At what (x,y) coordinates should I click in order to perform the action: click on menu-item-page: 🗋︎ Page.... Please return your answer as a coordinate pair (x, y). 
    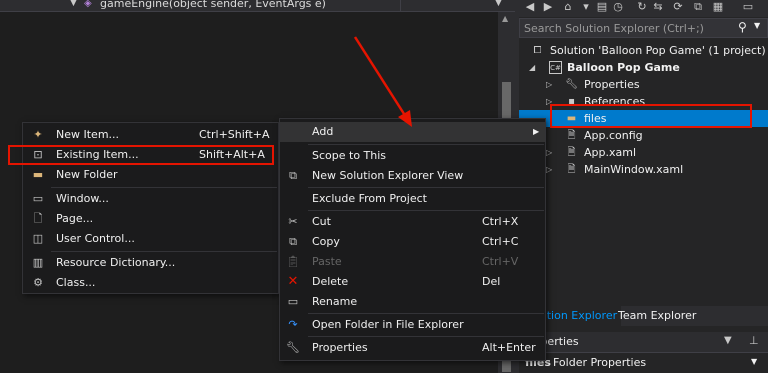
    Looking at the image, I should click on (150, 219).